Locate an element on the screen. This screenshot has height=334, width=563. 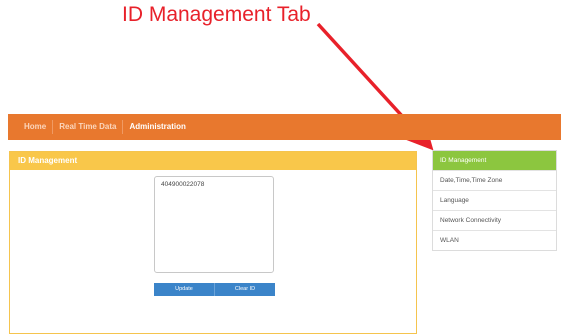
top-navbar: Home Real Time Data Administration is located at coordinates (284, 127).